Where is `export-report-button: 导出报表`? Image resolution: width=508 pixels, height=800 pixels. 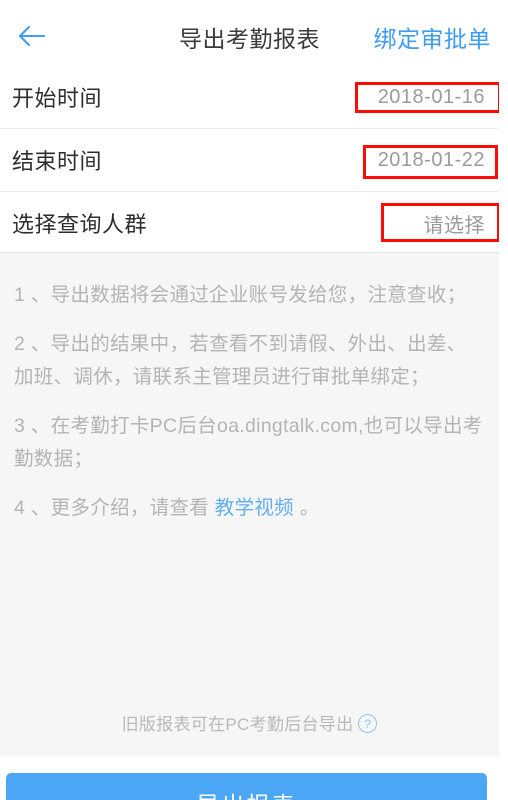 export-report-button: 导出报表 is located at coordinates (246, 786).